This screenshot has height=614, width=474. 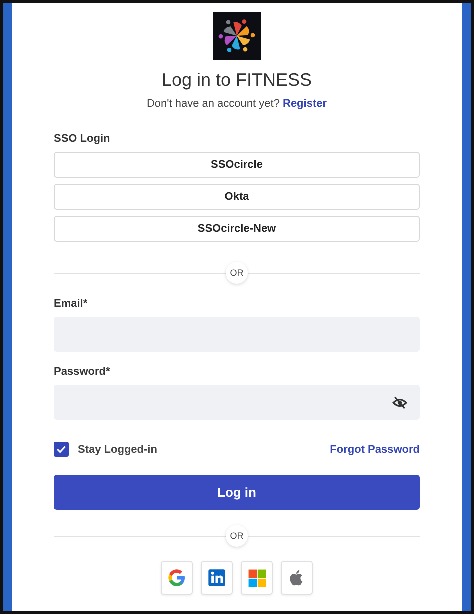 I want to click on sso-button: SSOcircle-New, so click(x=237, y=229).